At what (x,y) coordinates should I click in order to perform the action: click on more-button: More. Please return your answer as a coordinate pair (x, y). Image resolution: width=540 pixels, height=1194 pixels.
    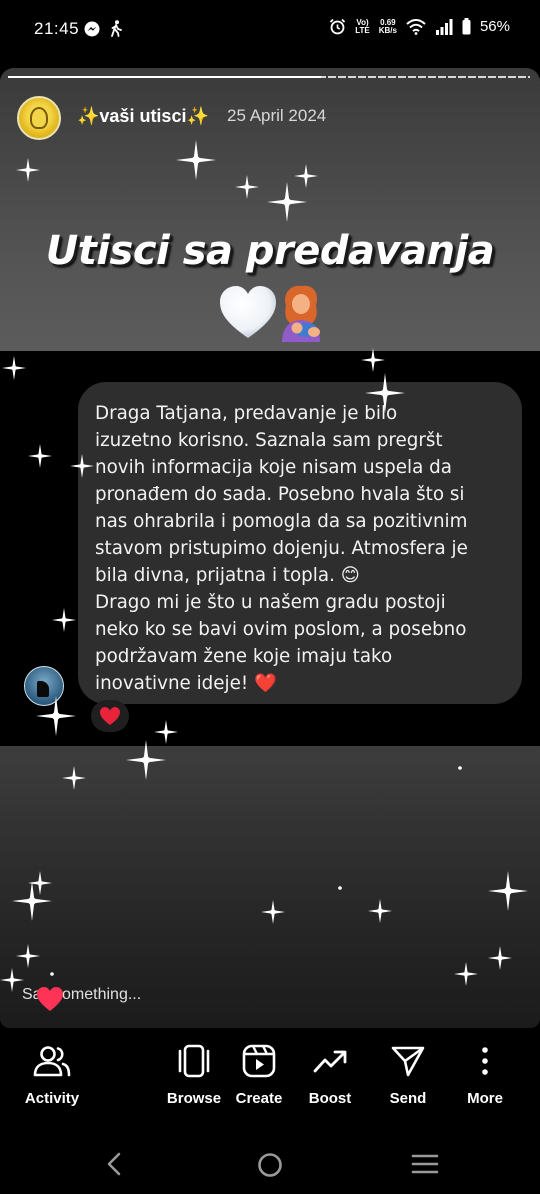
    Looking at the image, I should click on (485, 1075).